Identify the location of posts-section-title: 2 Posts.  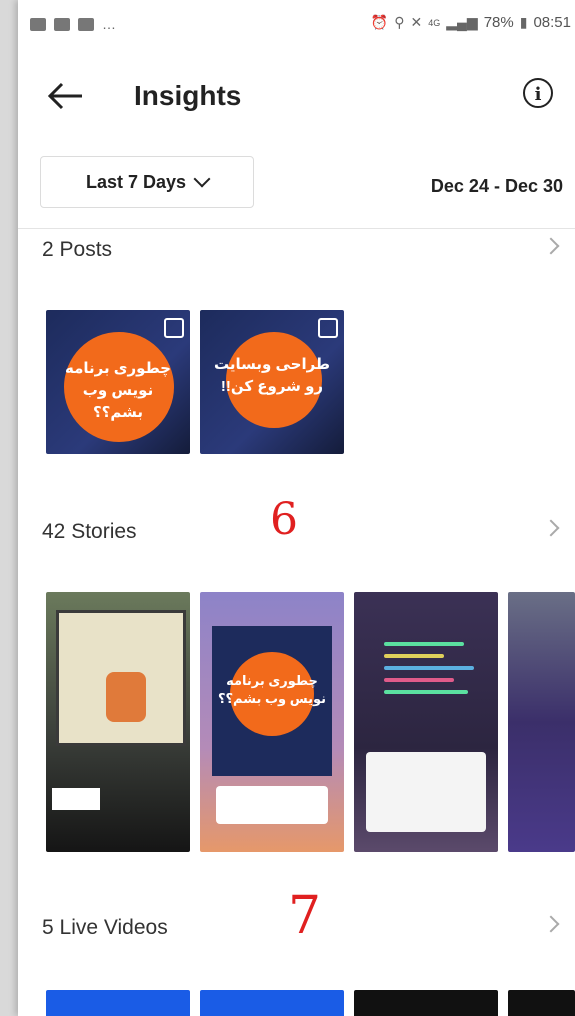
(77, 250).